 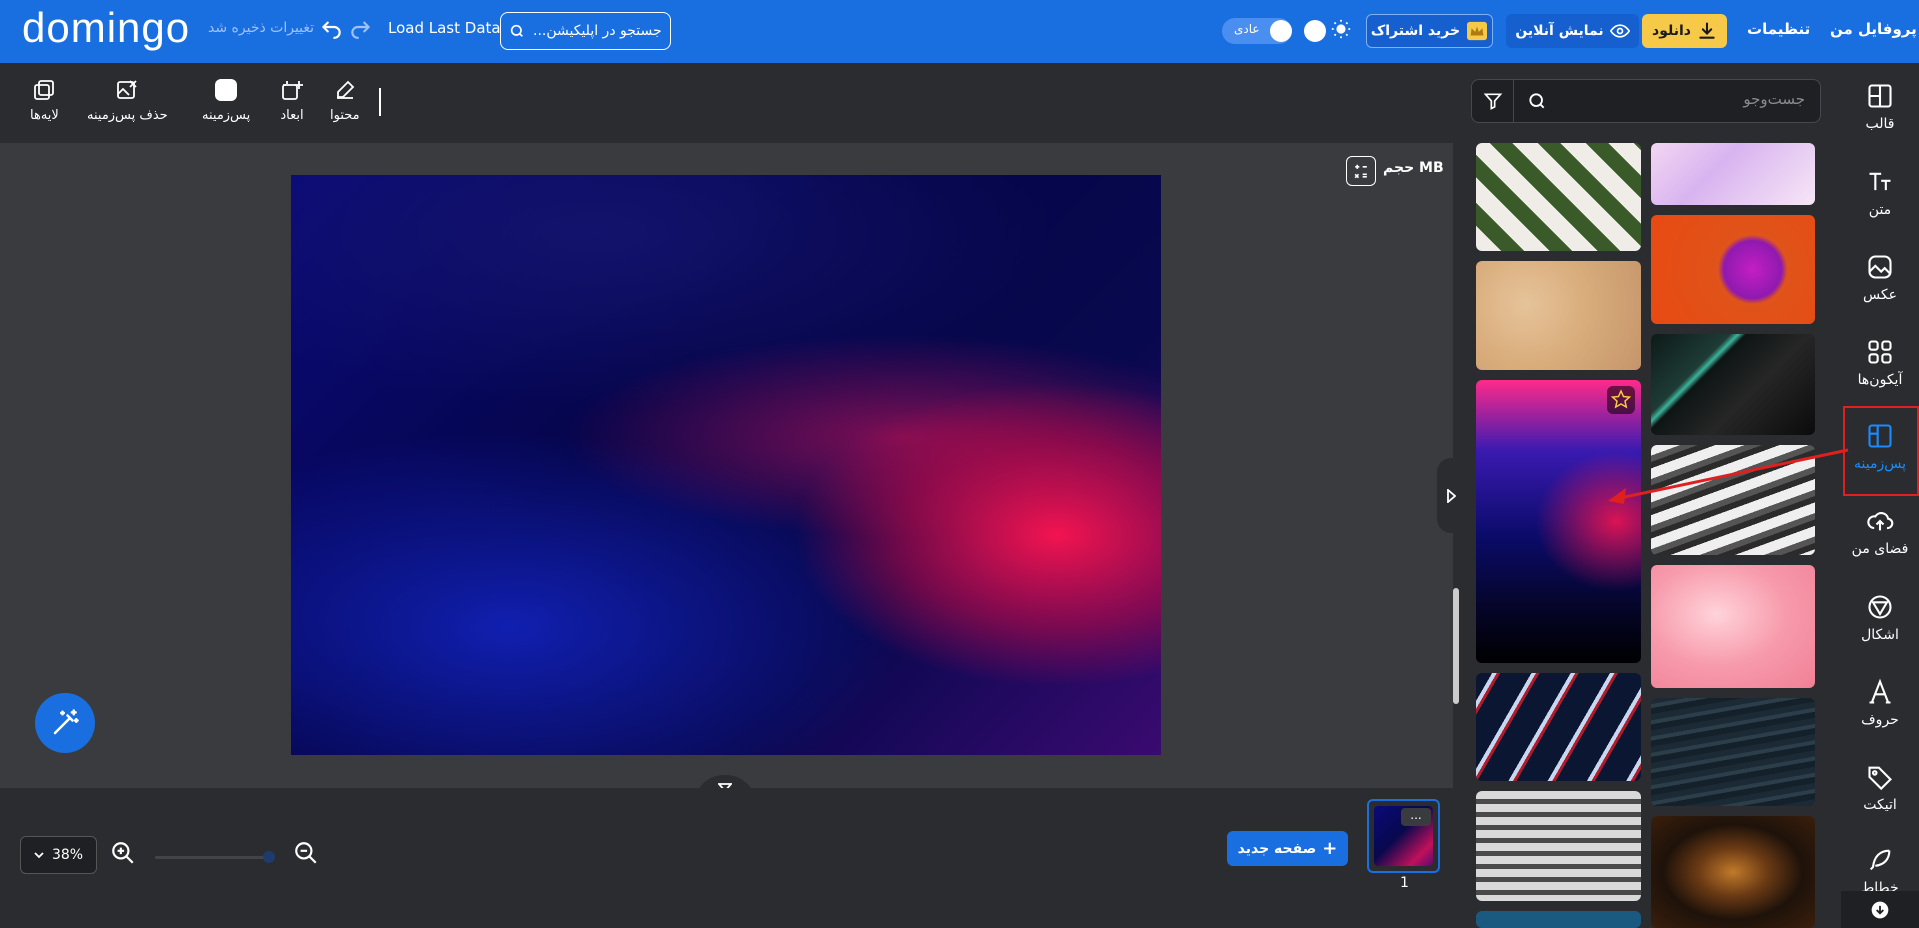 I want to click on dimensions-tool: ابعاد, so click(x=292, y=100).